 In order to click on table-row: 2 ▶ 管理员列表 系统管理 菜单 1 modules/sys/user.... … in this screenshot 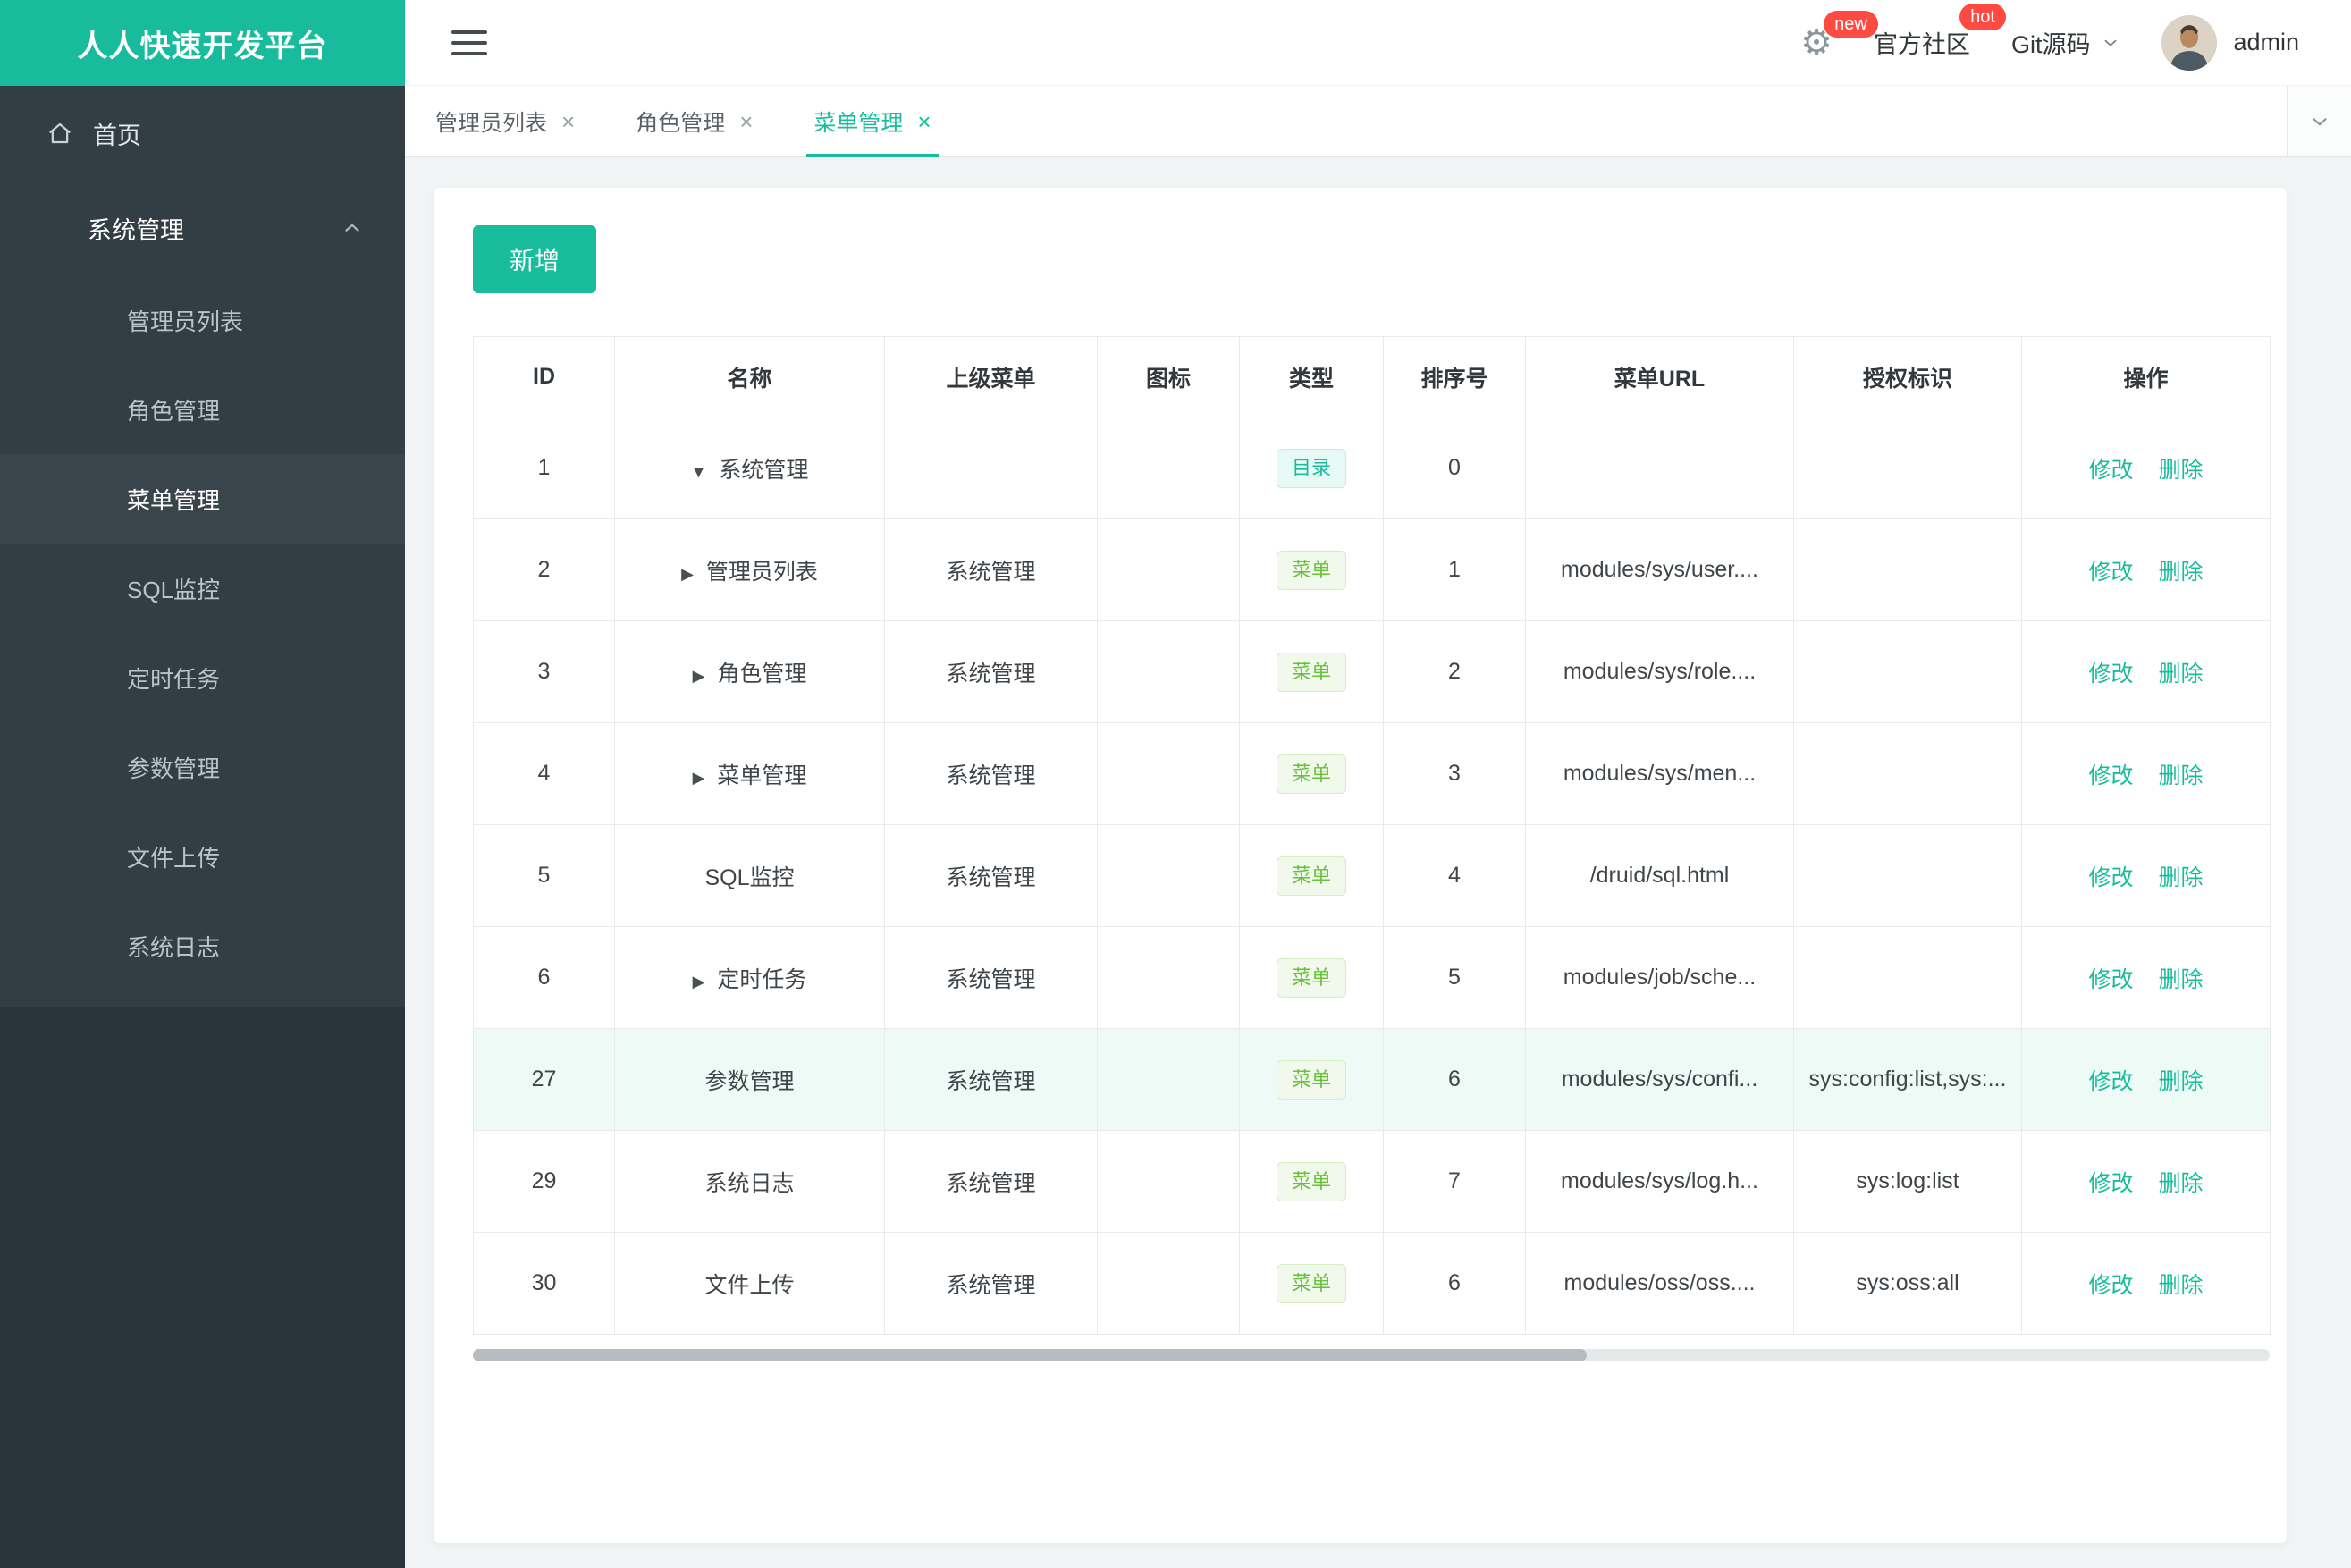, I will do `click(1372, 569)`.